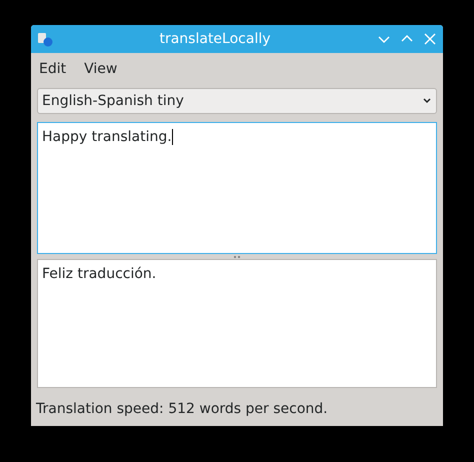 The width and height of the screenshot is (474, 462). What do you see at coordinates (237, 257) in the screenshot?
I see `splitter-handle-icon` at bounding box center [237, 257].